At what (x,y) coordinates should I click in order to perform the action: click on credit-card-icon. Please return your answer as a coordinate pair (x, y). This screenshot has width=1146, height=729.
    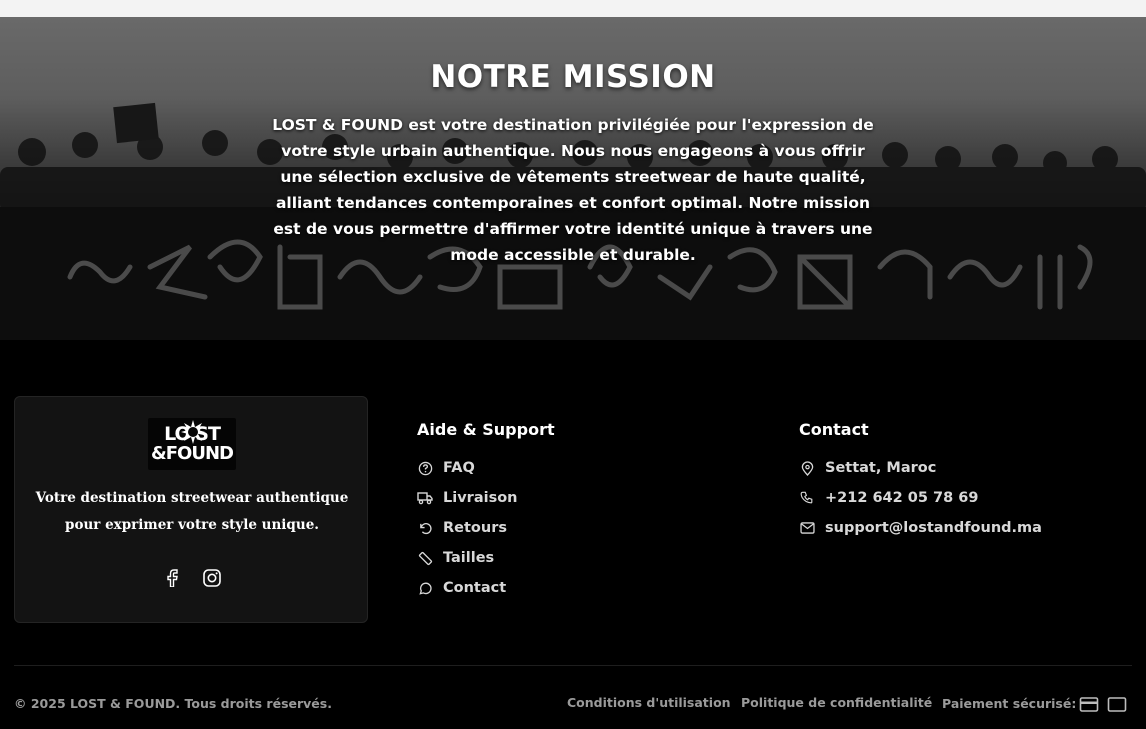
    Looking at the image, I should click on (1089, 704).